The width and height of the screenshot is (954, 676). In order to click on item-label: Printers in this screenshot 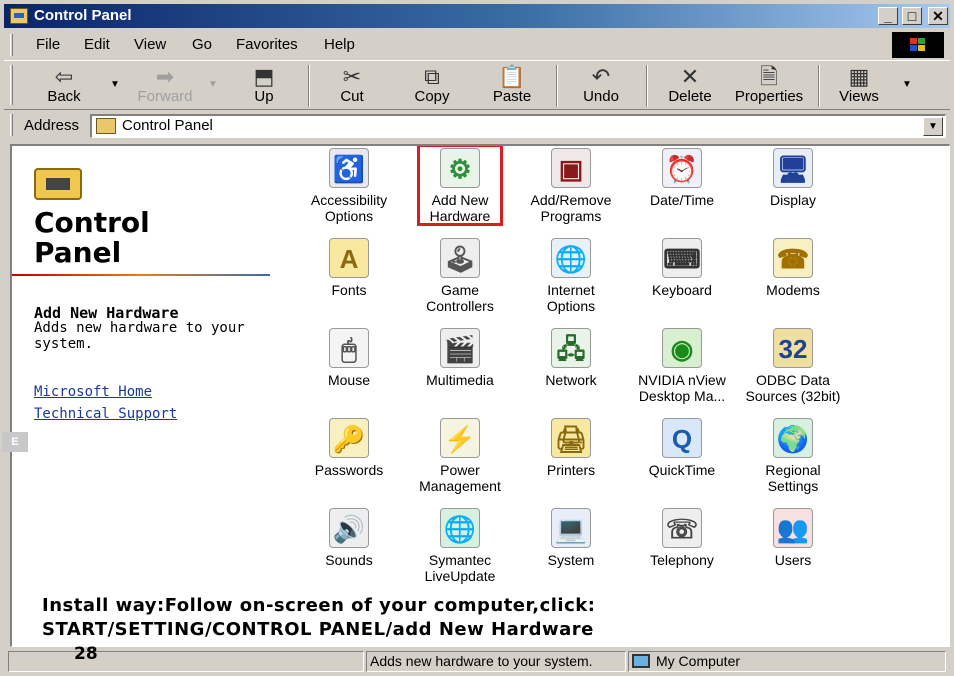, I will do `click(571, 470)`.